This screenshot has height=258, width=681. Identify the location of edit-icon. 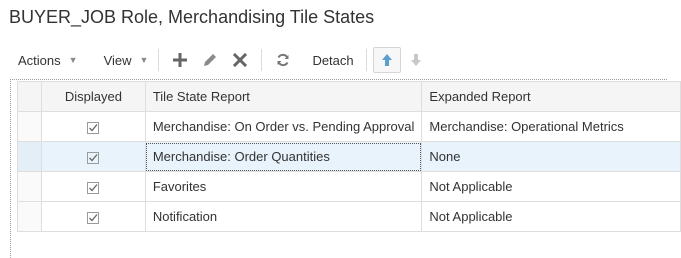
(210, 60).